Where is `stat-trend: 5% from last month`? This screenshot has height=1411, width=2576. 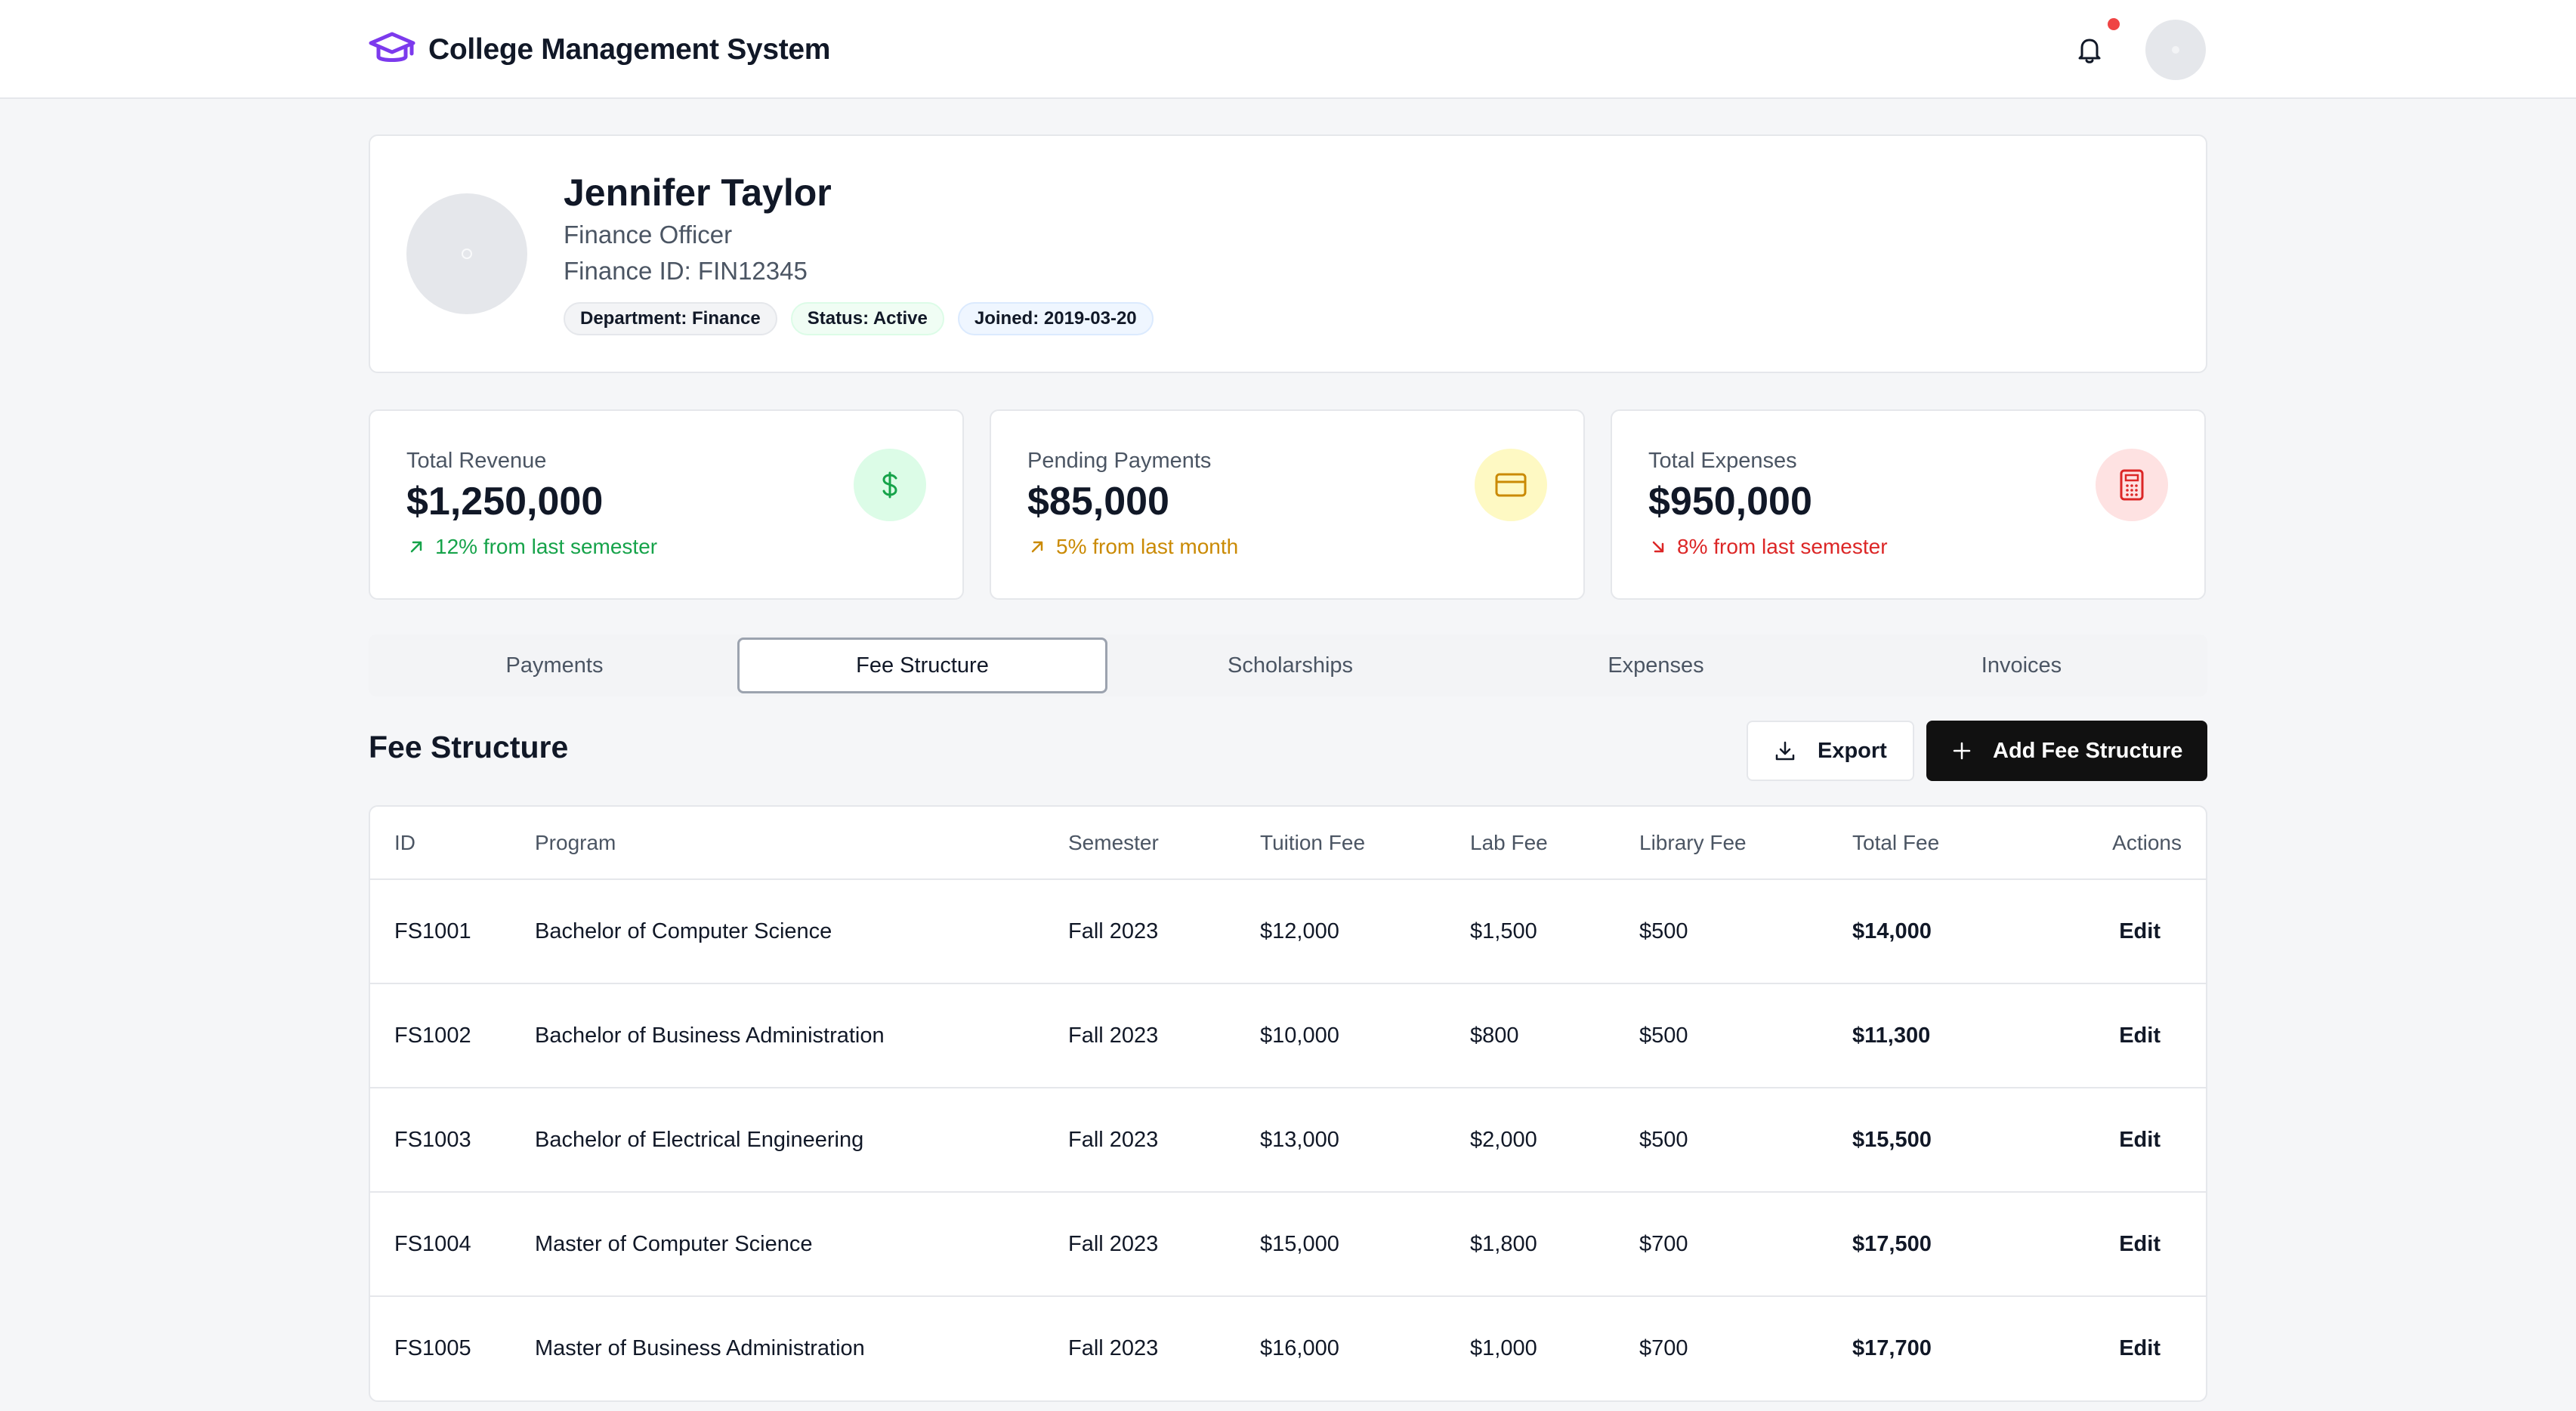
stat-trend: 5% from last month is located at coordinates (1132, 547).